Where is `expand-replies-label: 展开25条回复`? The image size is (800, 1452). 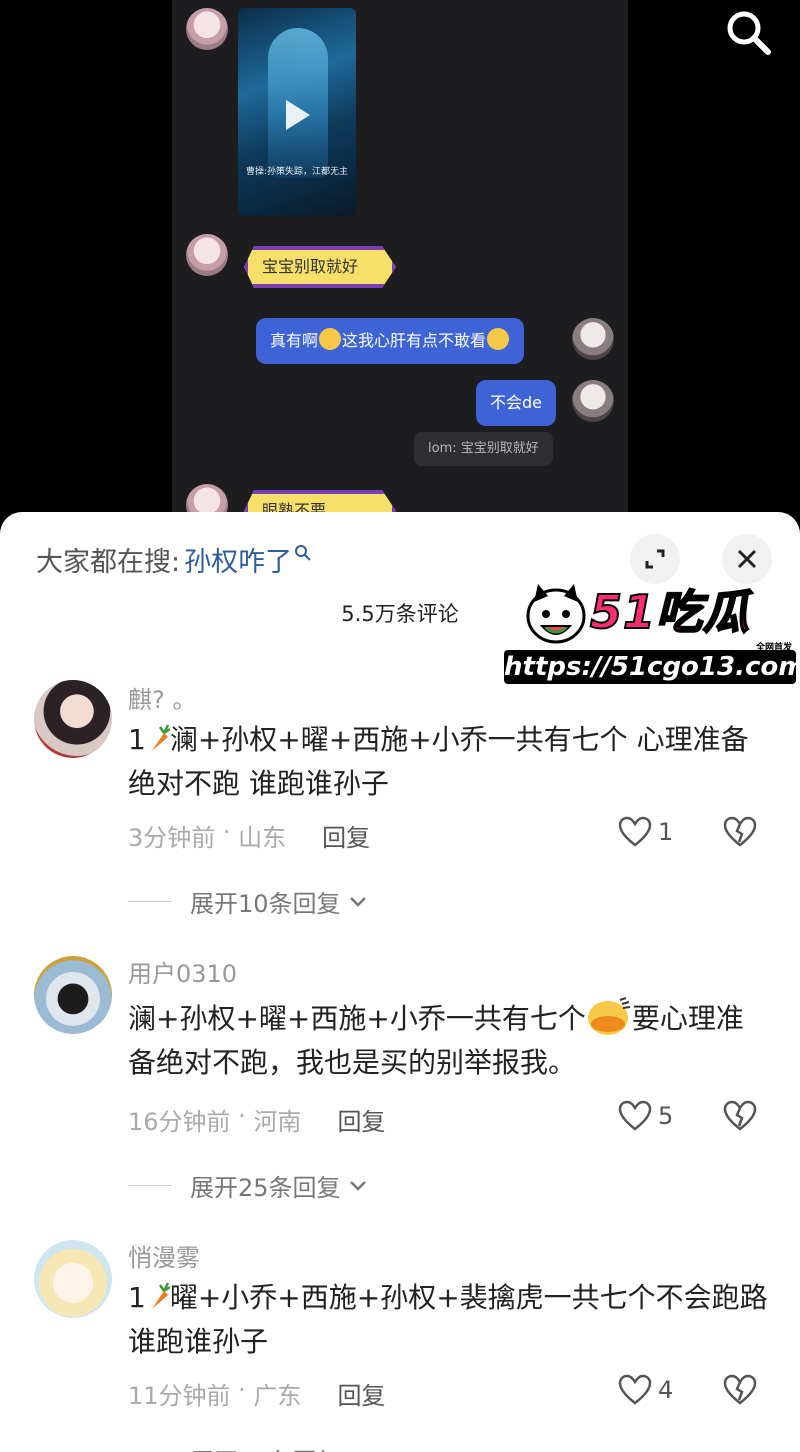 expand-replies-label: 展开25条回复 is located at coordinates (265, 1188).